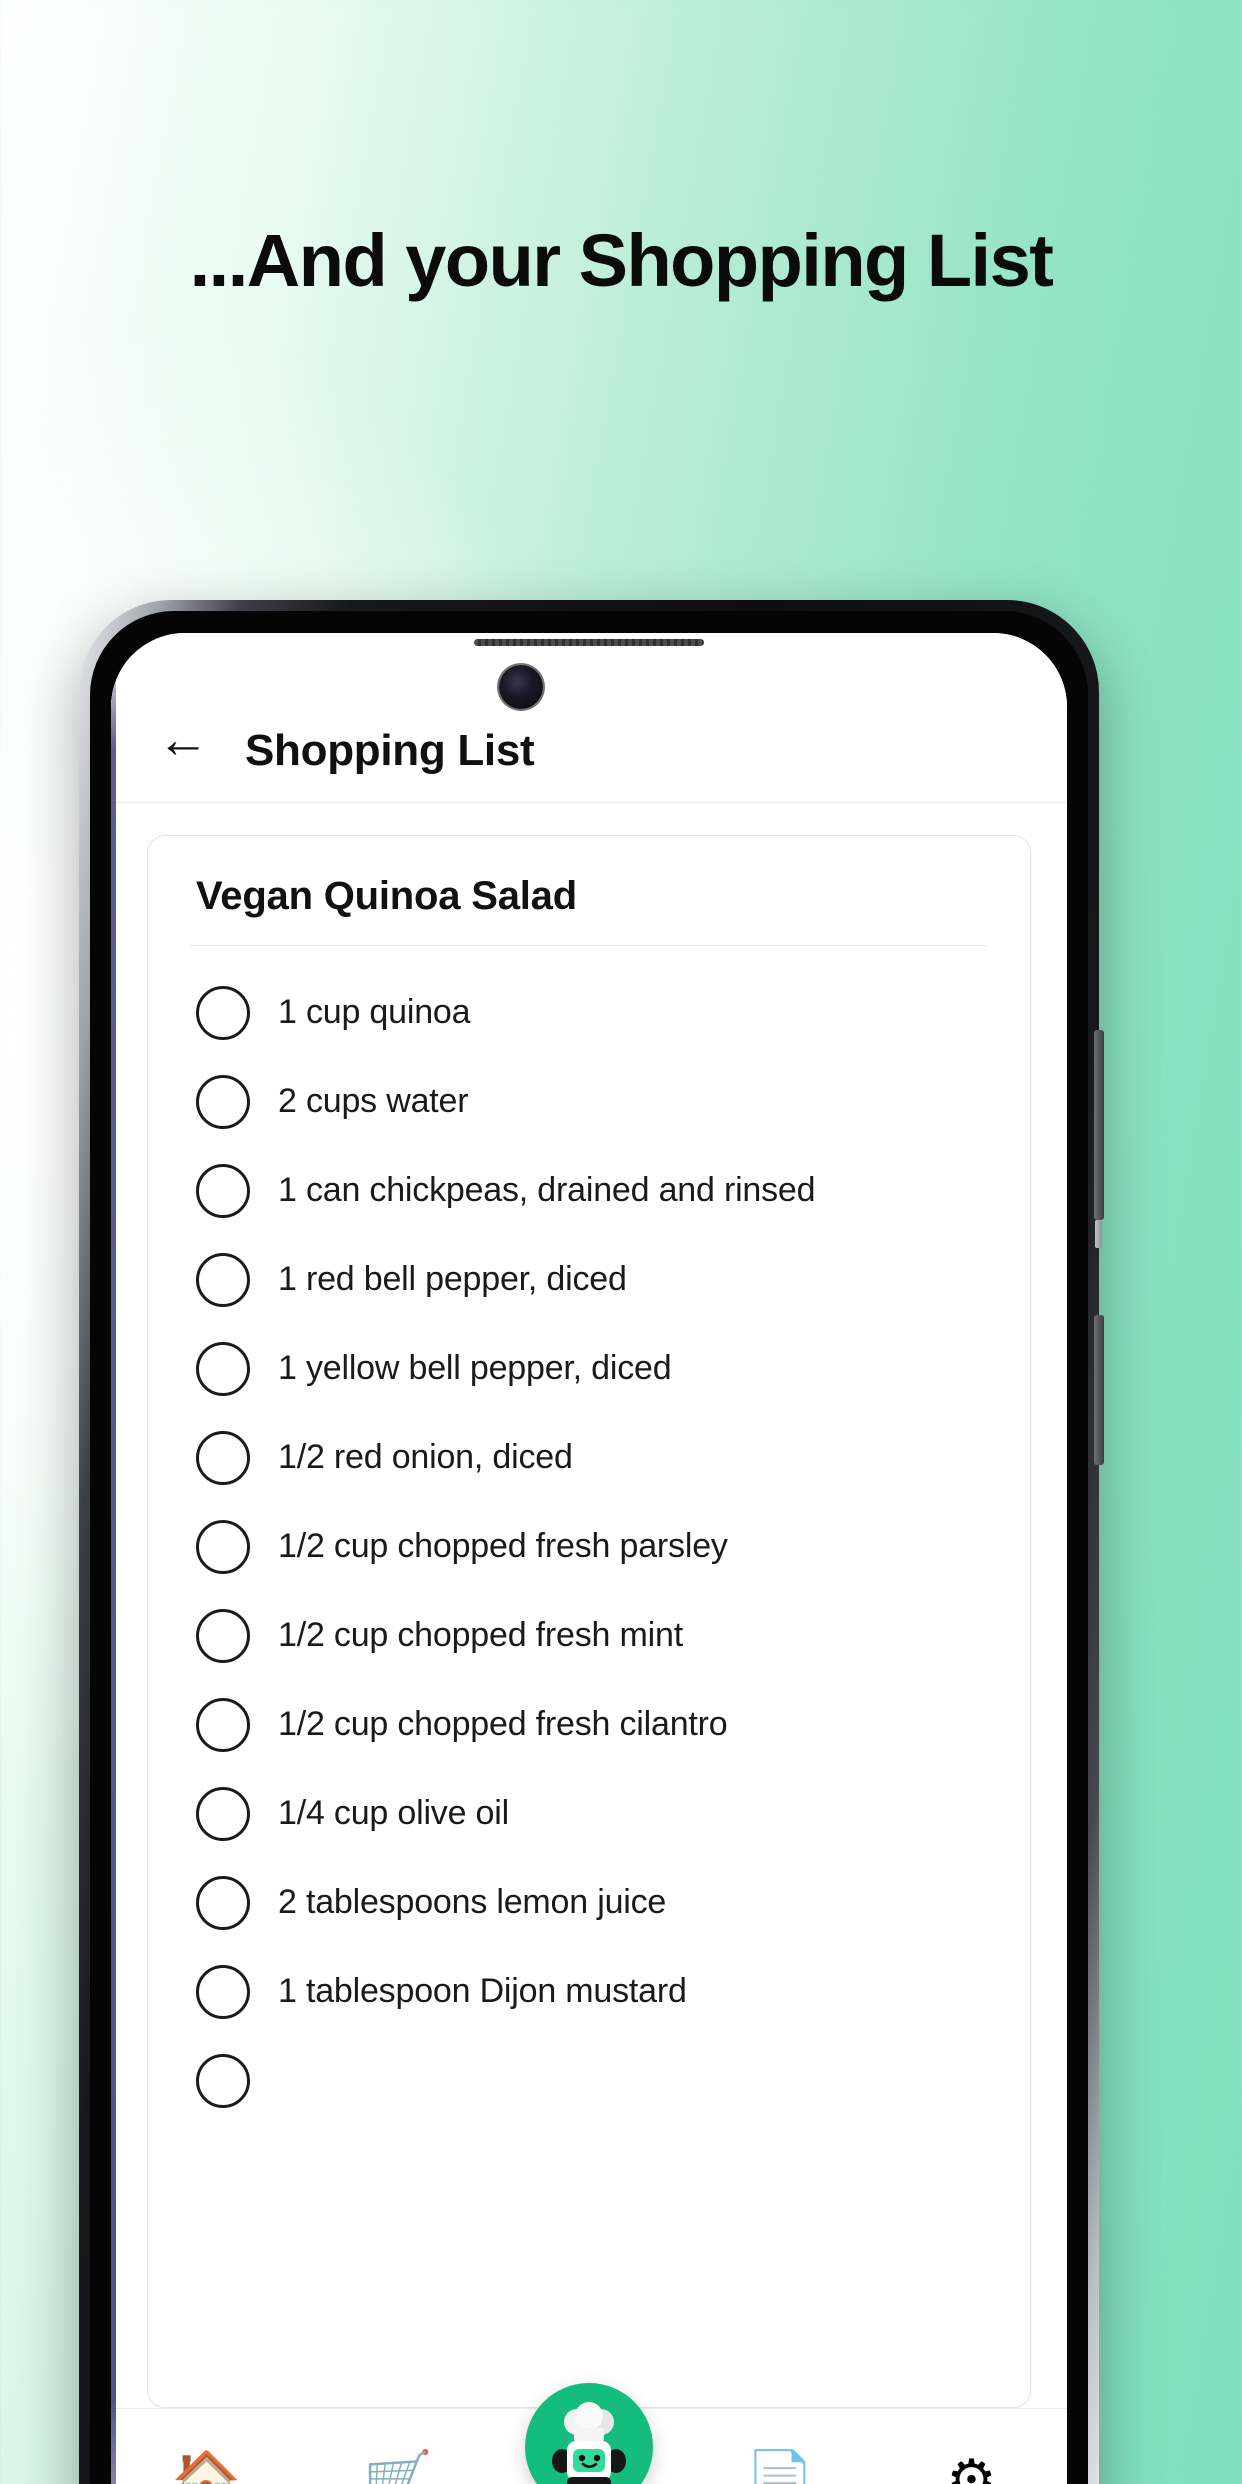  I want to click on nav-item-settings: ⚙, so click(971, 2446).